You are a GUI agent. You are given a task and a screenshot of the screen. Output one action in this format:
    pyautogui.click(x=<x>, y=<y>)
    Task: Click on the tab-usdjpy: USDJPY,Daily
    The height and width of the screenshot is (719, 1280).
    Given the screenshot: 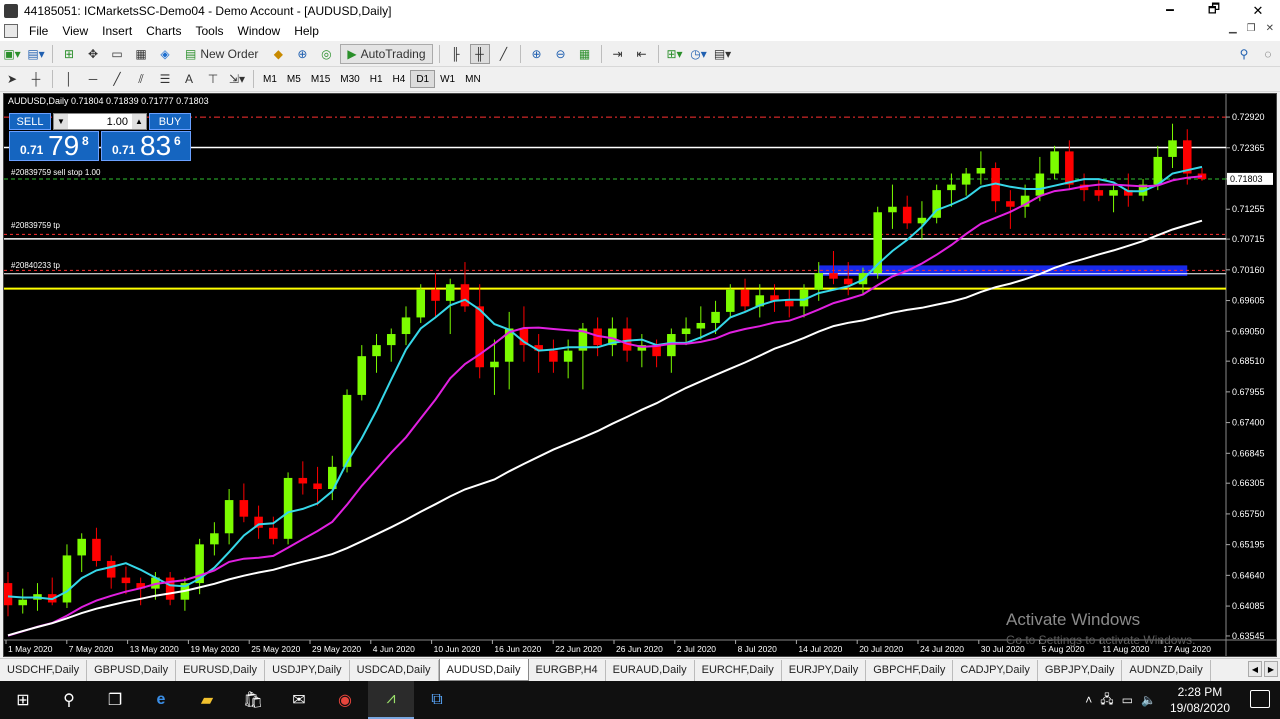 What is the action you would take?
    pyautogui.click(x=307, y=670)
    